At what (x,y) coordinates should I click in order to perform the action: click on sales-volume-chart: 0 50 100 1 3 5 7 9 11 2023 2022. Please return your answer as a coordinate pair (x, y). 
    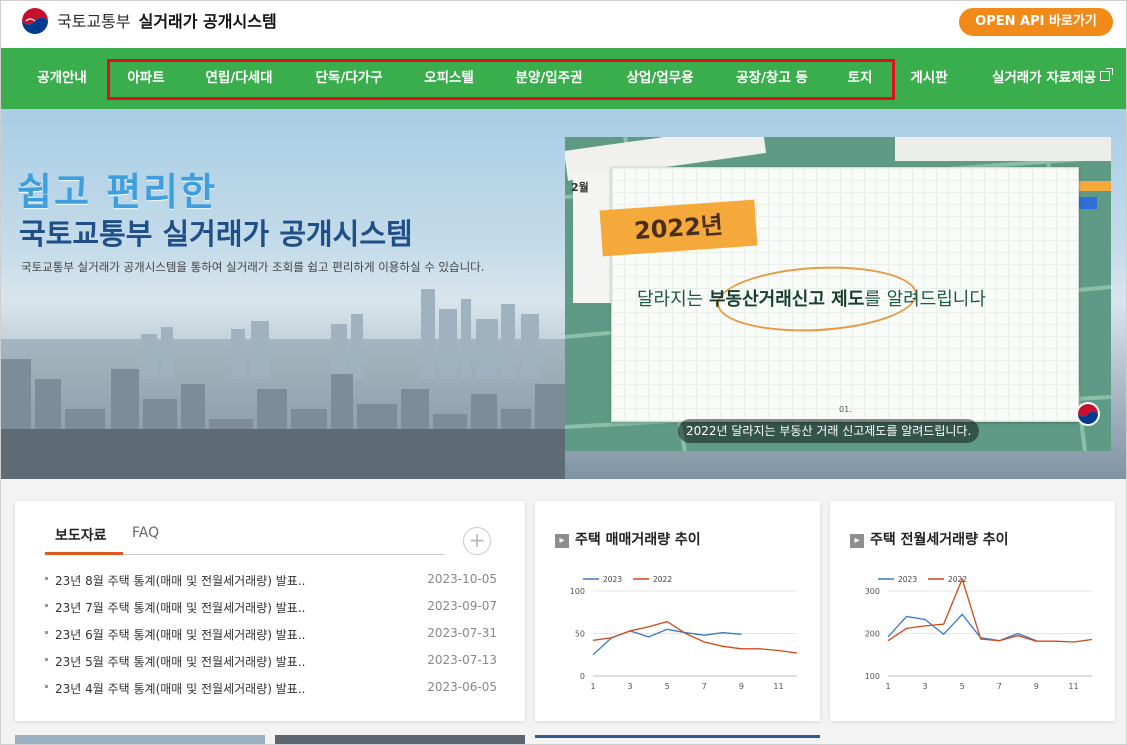
    Looking at the image, I should click on (684, 633).